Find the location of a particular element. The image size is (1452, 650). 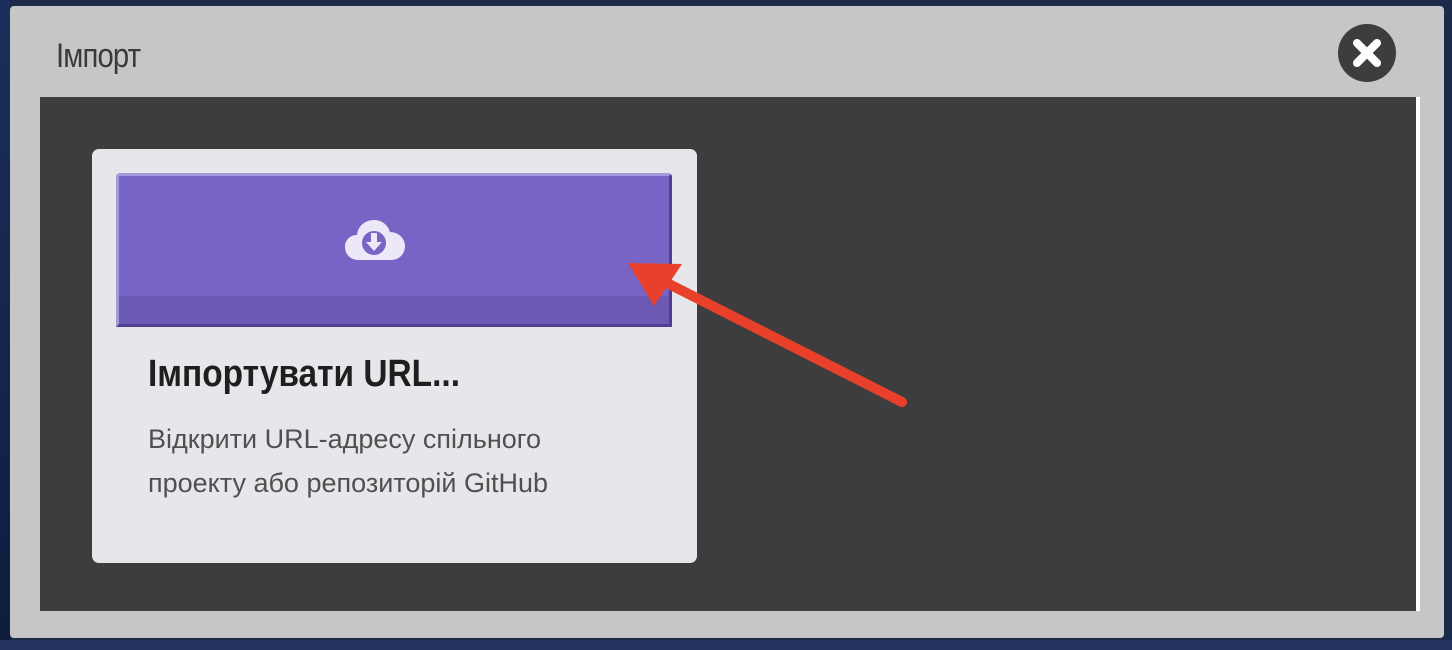

background-edge-bottom is located at coordinates (726, 645).